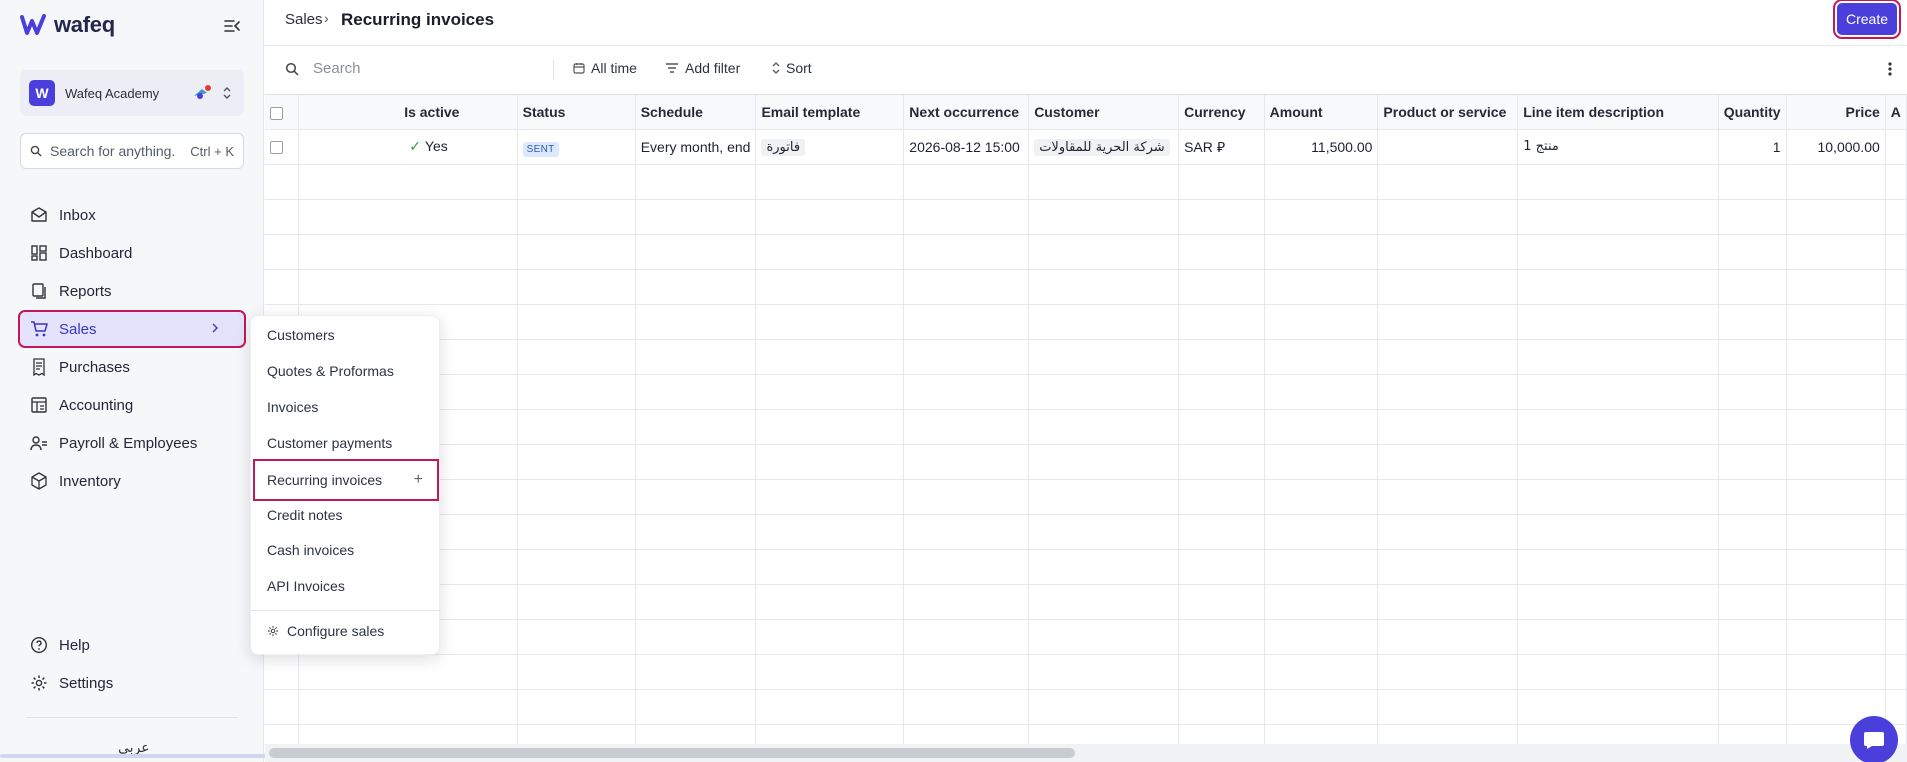  What do you see at coordinates (329, 443) in the screenshot?
I see `submenu-customer-payments: Customer payments` at bounding box center [329, 443].